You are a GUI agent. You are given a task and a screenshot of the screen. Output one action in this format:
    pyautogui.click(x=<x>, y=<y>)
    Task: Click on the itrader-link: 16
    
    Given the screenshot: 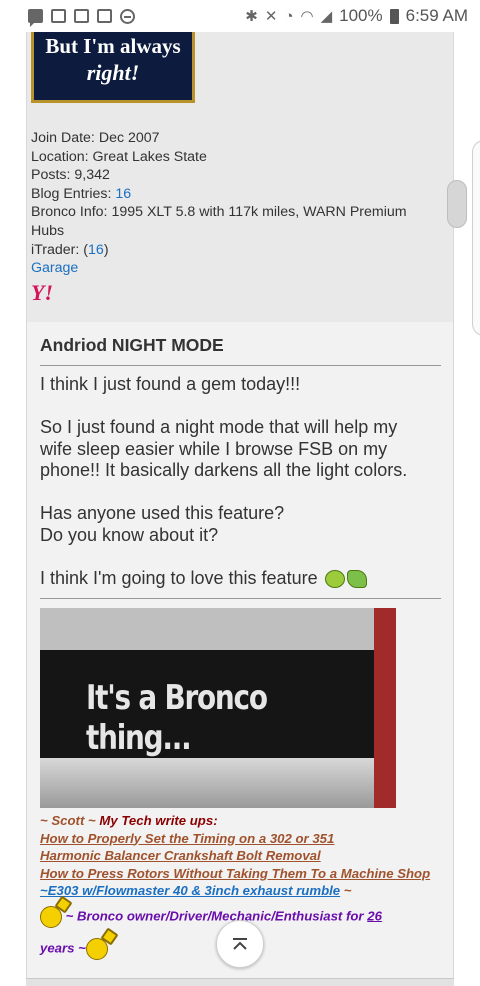 What is the action you would take?
    pyautogui.click(x=96, y=250)
    